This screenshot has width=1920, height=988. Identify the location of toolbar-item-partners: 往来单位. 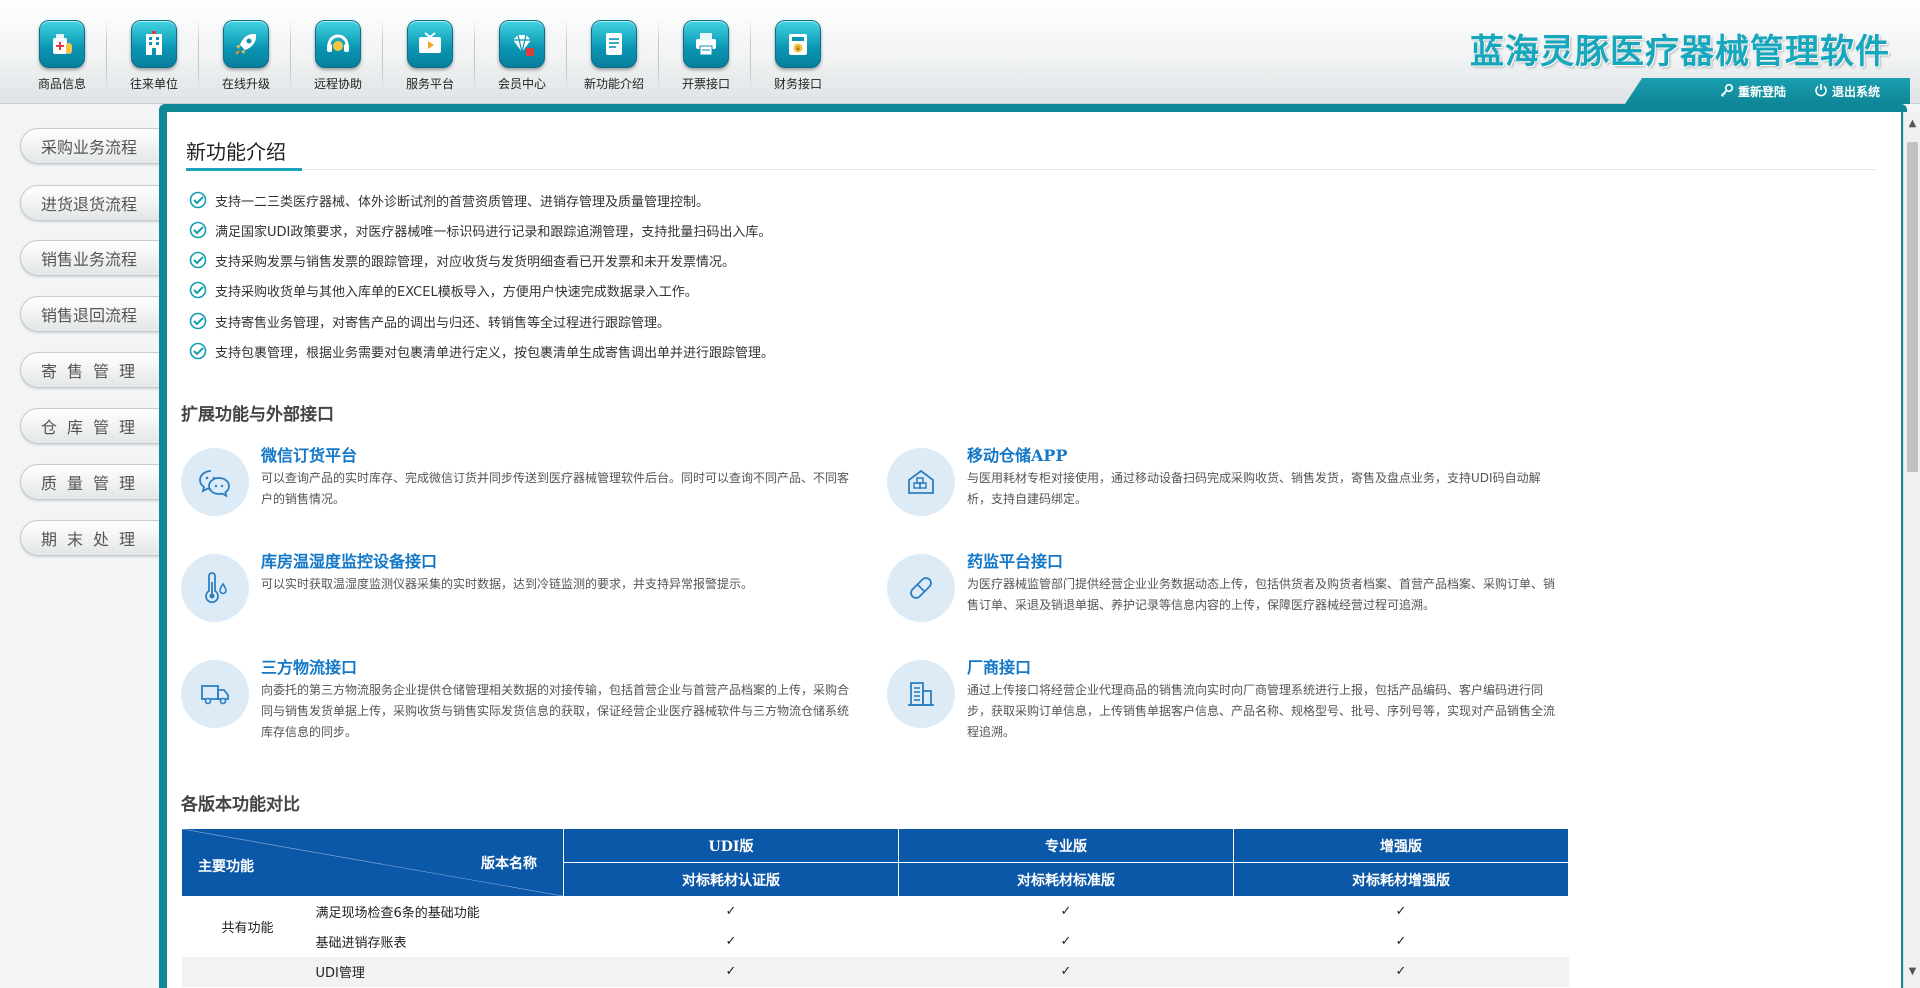
(154, 58).